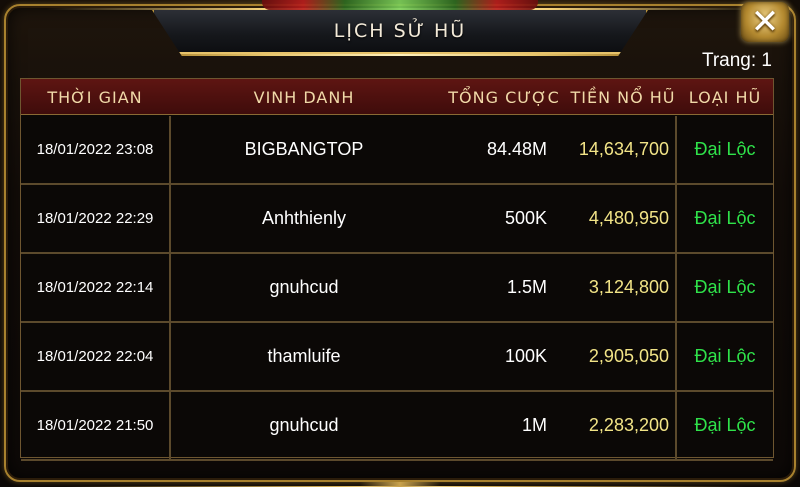 The height and width of the screenshot is (487, 800). I want to click on header-bet: TỔNG CƯỢC, so click(504, 97).